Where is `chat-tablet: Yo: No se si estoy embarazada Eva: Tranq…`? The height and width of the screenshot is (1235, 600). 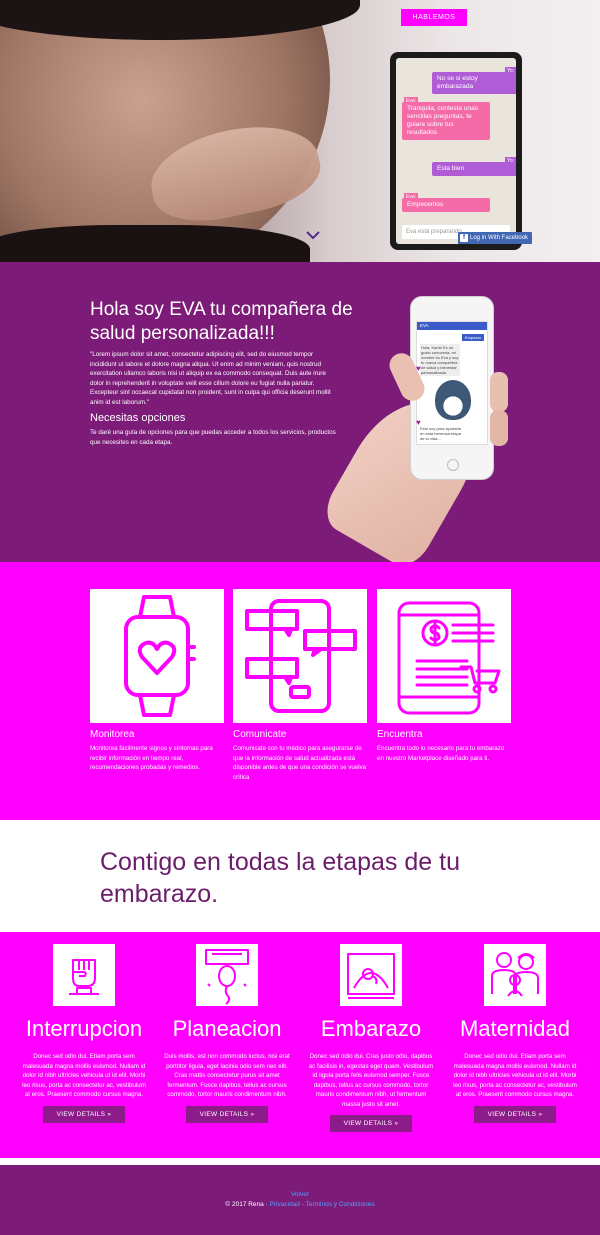
chat-tablet: Yo: No se si estoy embarazada Eva: Tranq… is located at coordinates (456, 151).